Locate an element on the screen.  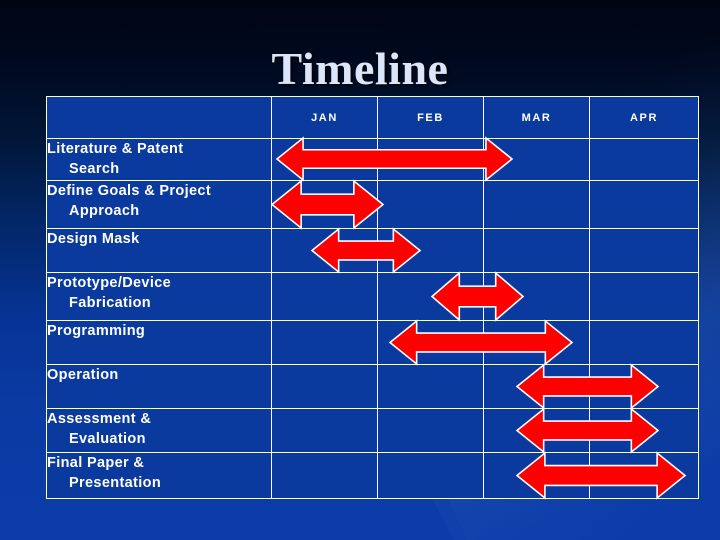
task-label-line1: Prototype/Device is located at coordinates (109, 283).